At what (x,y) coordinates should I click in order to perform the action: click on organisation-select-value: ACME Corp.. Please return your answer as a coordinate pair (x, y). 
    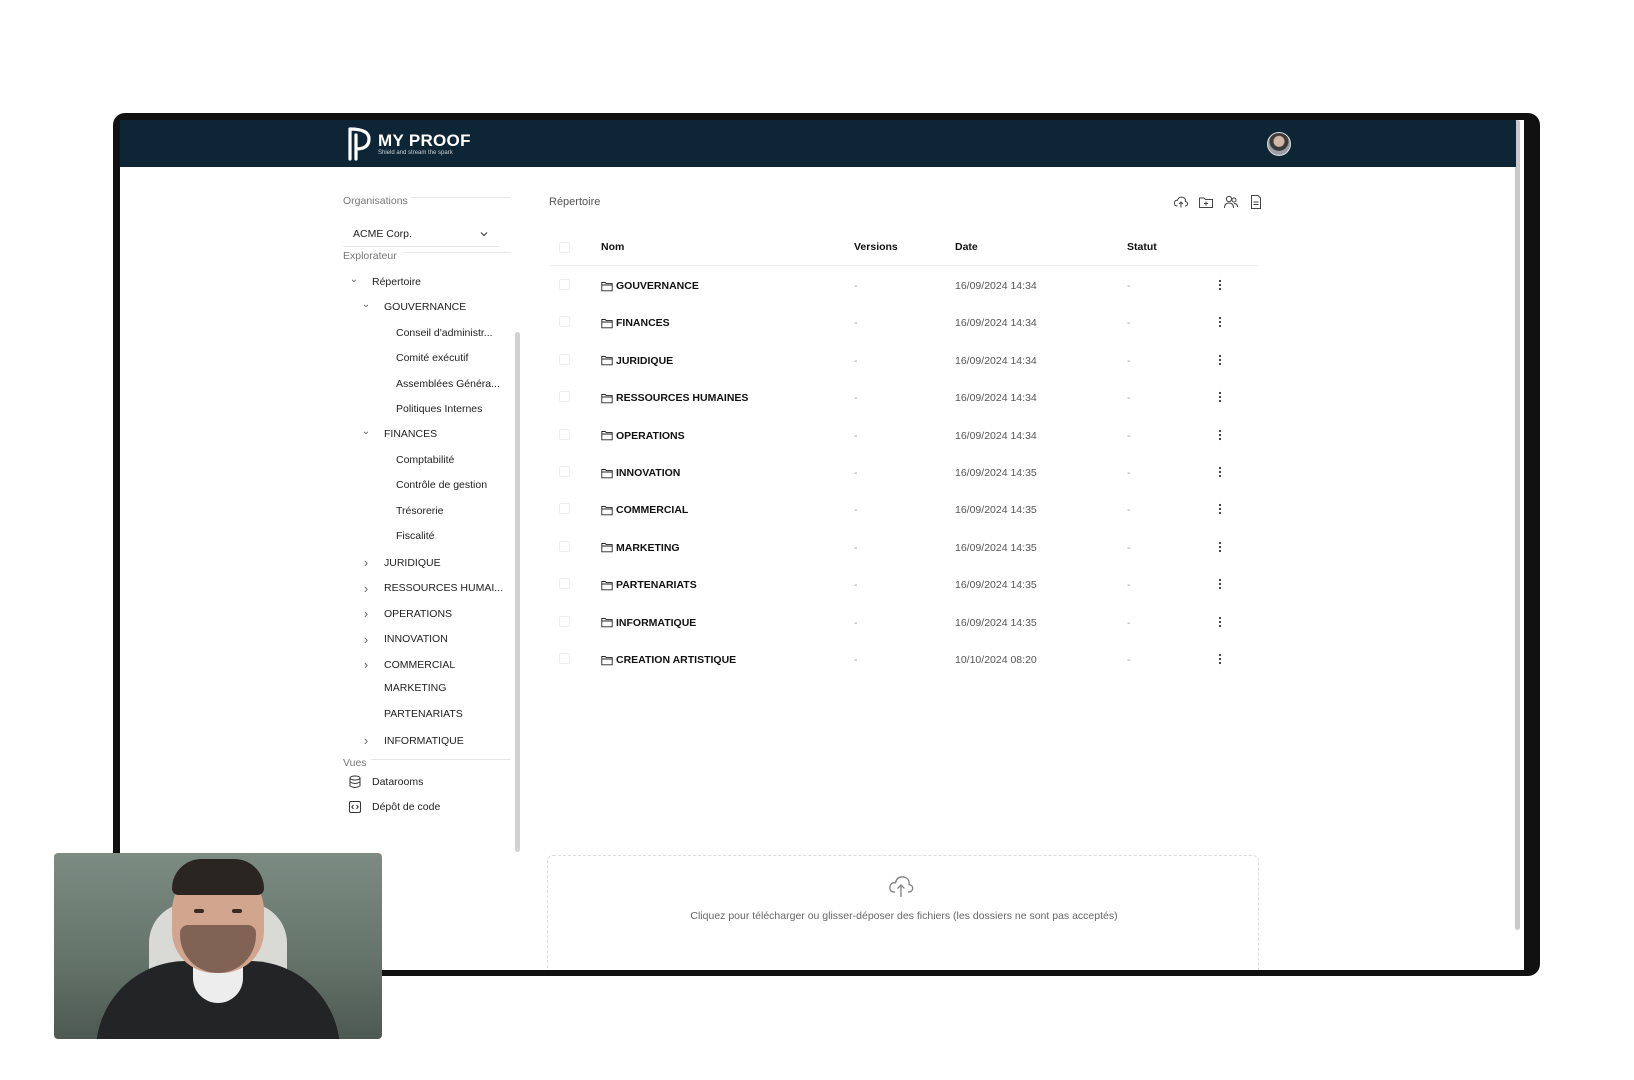
    Looking at the image, I should click on (382, 233).